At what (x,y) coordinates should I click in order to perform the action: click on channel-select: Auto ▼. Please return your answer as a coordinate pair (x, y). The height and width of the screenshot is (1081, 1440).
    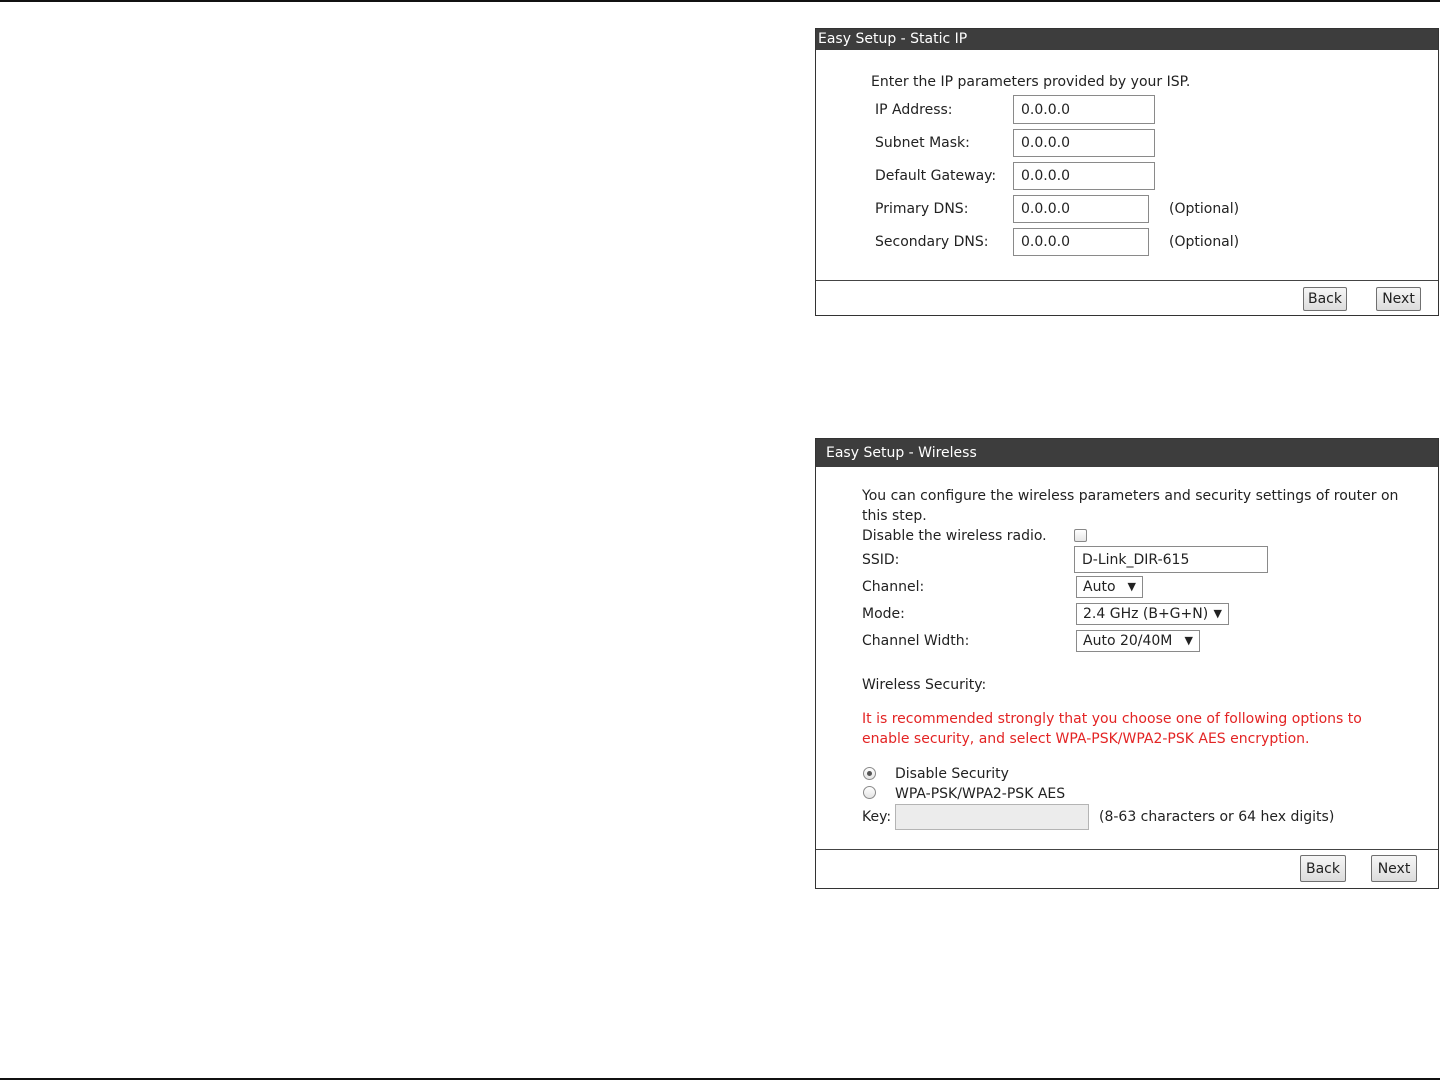
    Looking at the image, I should click on (1109, 587).